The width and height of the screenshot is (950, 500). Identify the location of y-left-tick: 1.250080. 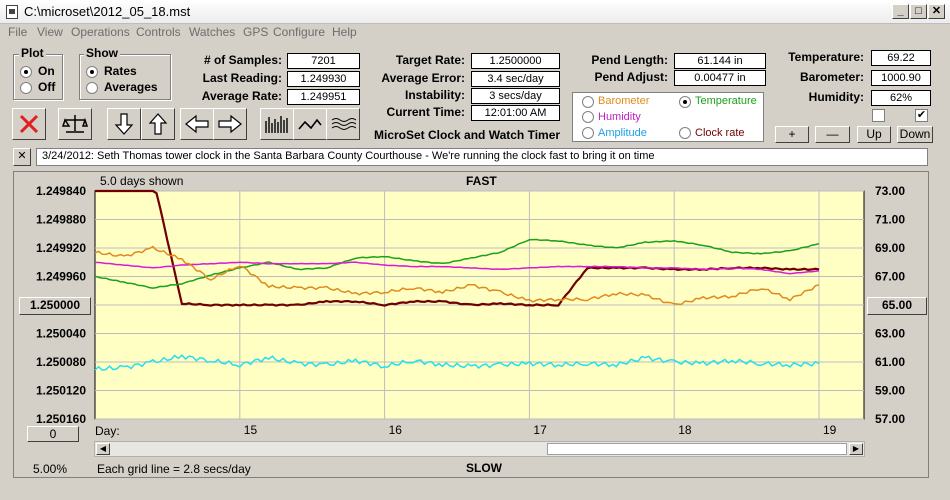
(61, 362).